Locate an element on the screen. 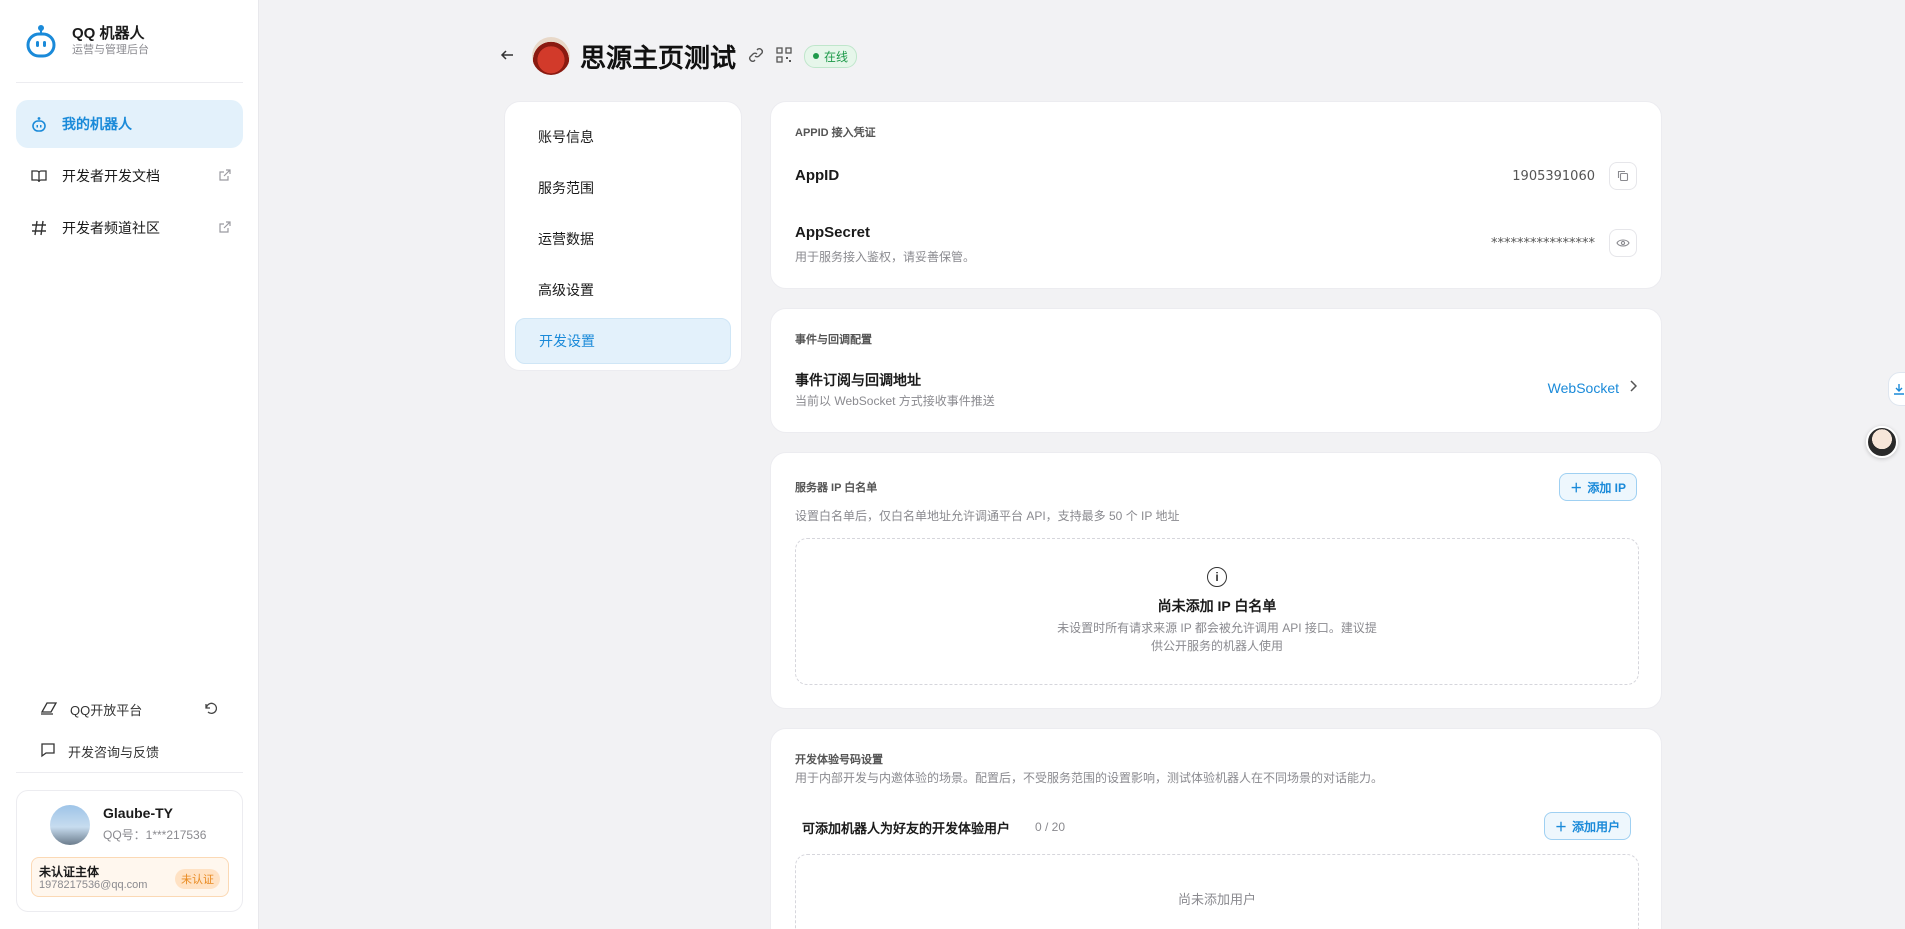 The width and height of the screenshot is (1905, 929). brand-title: QQ 机器人 is located at coordinates (108, 33).